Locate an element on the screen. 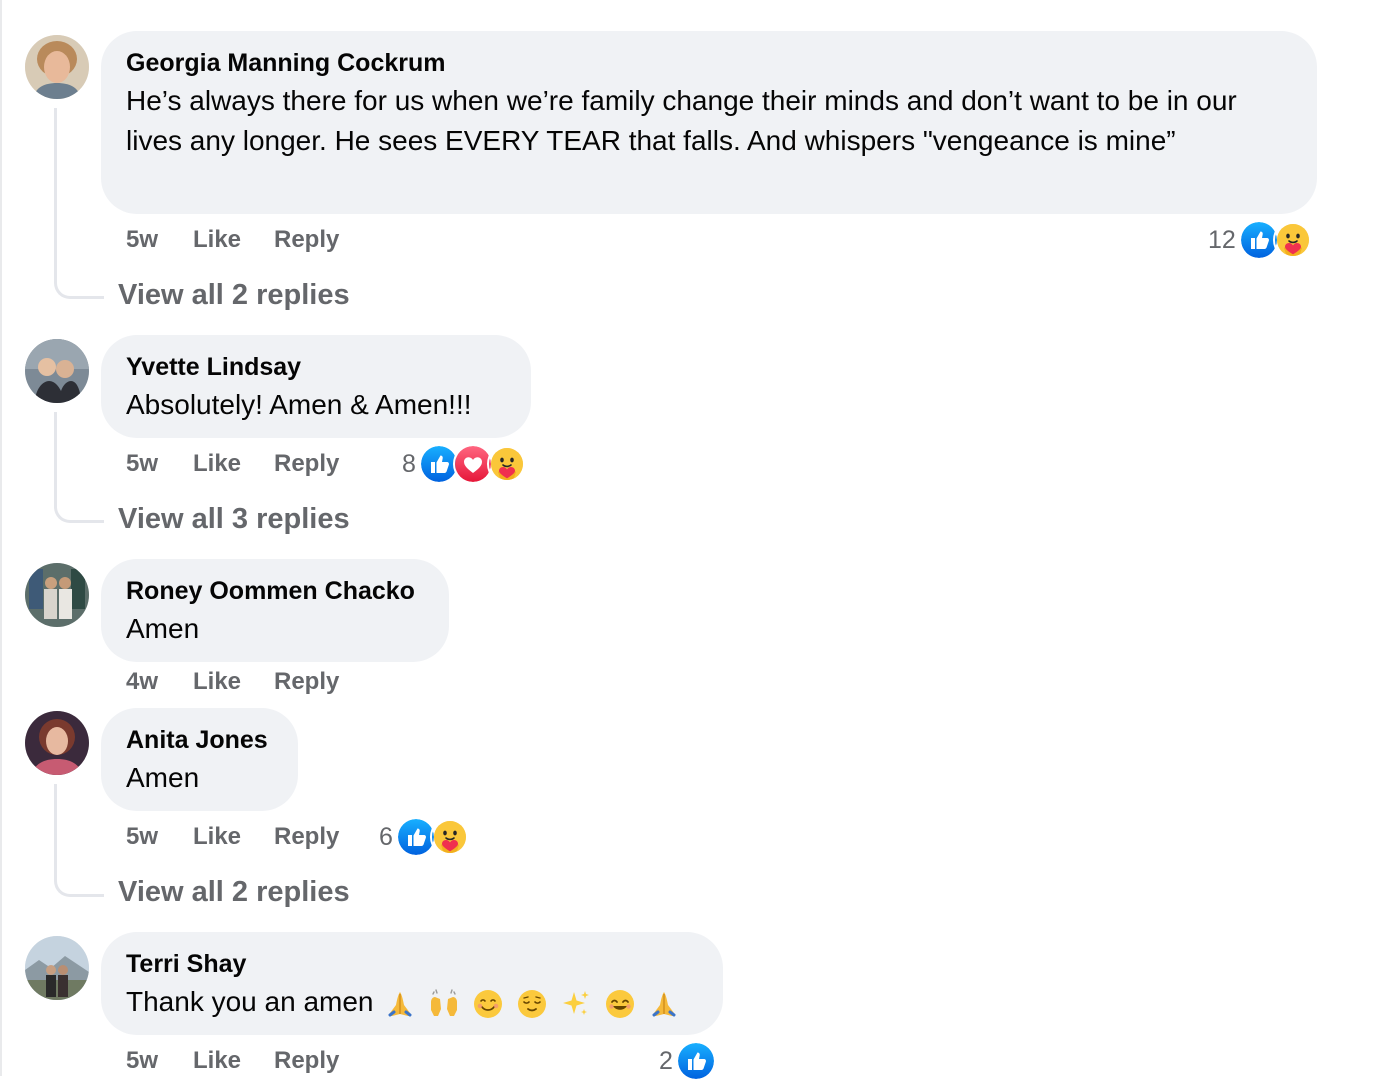  smiling-eyes-emoji is located at coordinates (620, 1004).